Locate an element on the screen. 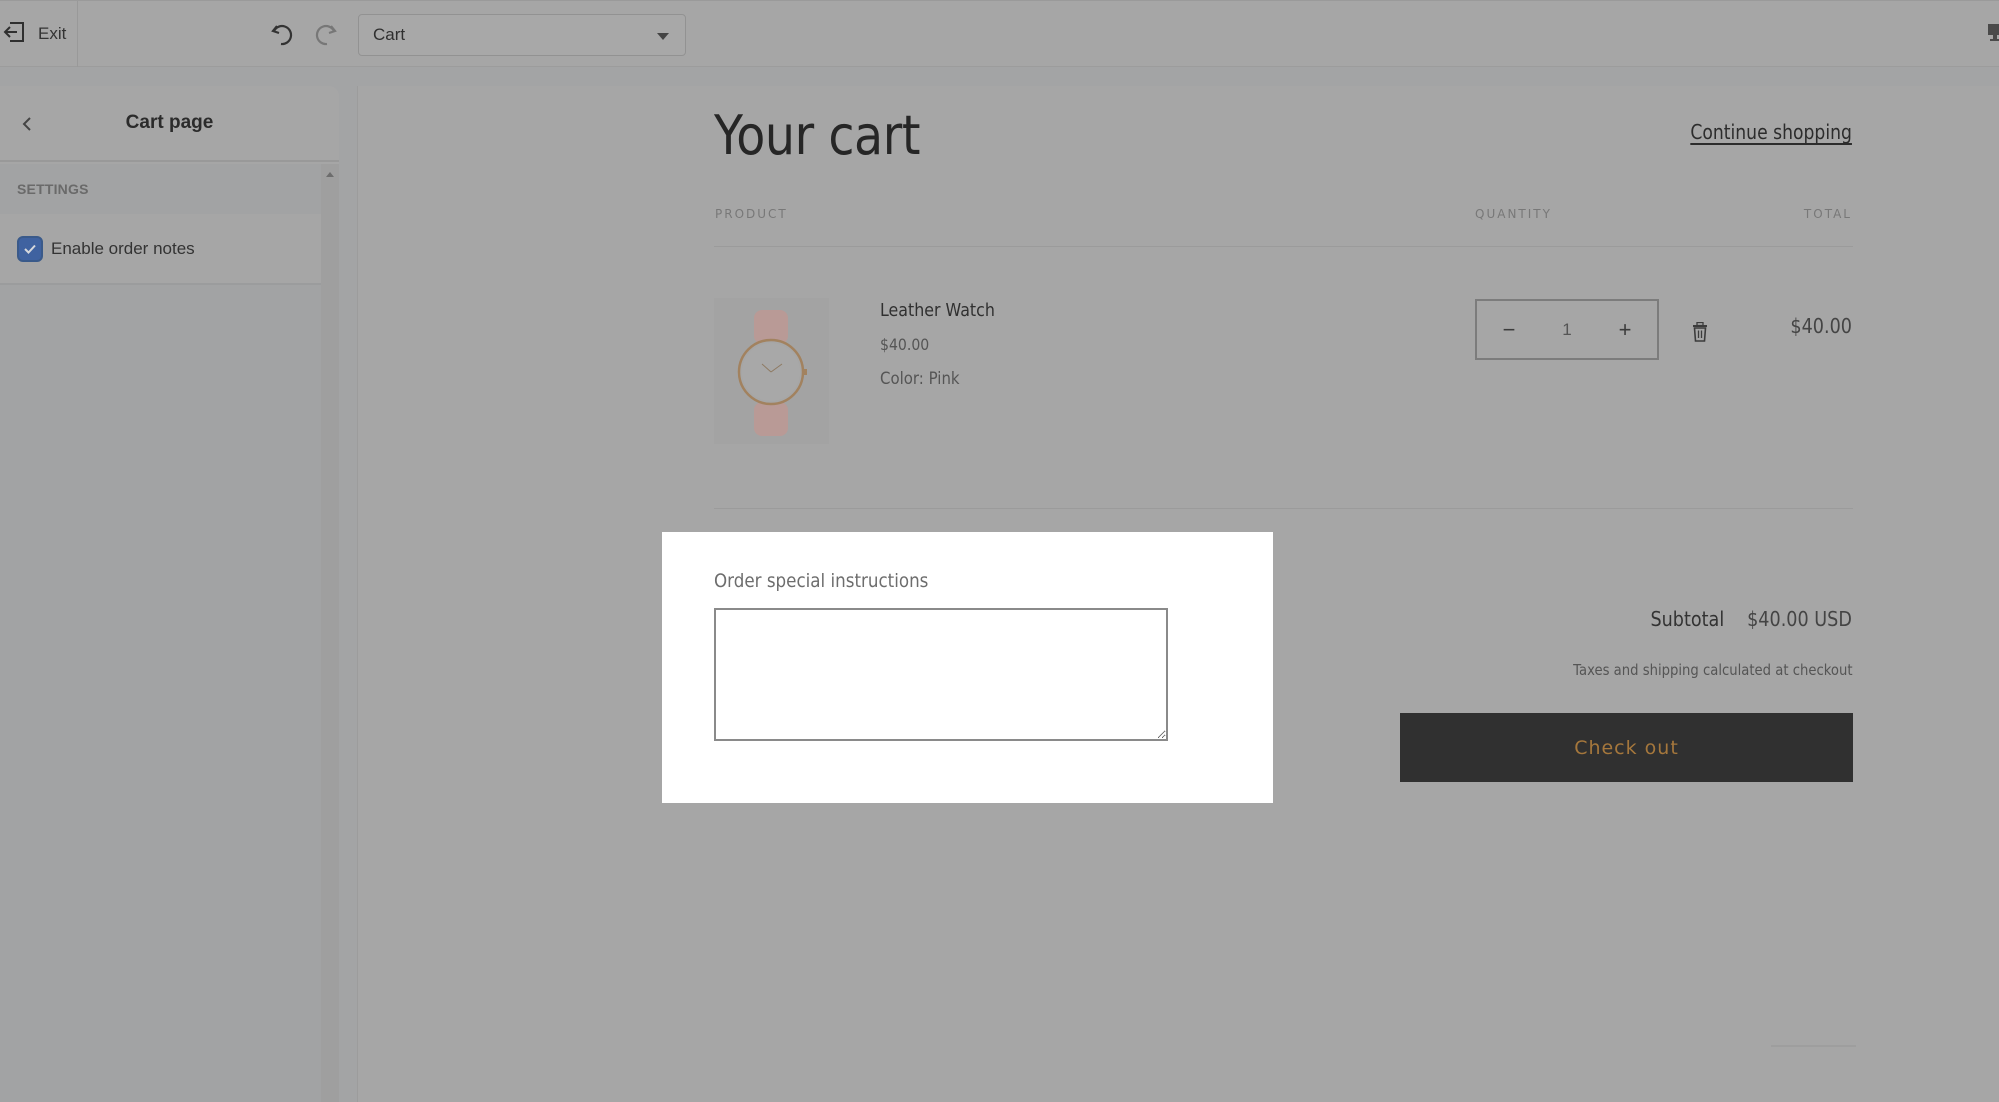 This screenshot has width=1999, height=1102. pink-leather-watch-image is located at coordinates (771, 371).